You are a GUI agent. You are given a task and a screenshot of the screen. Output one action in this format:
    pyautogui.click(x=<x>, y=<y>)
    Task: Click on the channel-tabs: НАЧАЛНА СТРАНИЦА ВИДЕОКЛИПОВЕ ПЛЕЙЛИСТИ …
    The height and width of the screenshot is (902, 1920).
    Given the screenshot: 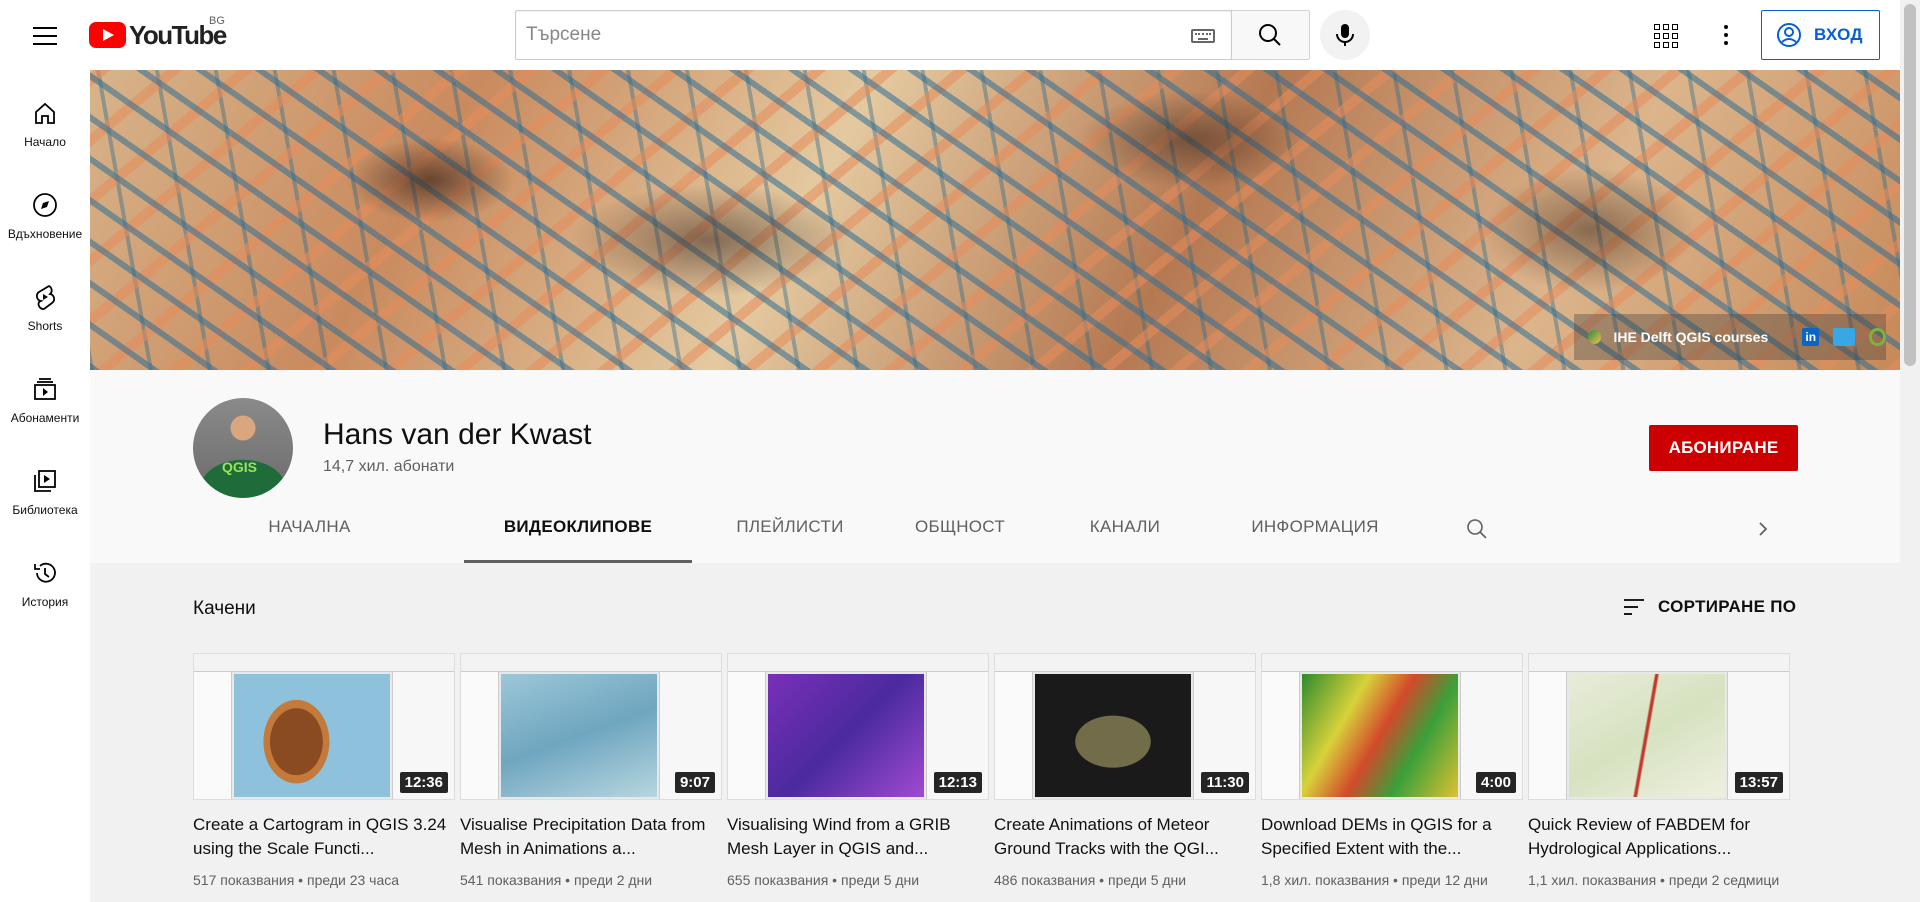 What is the action you would take?
    pyautogui.click(x=995, y=545)
    